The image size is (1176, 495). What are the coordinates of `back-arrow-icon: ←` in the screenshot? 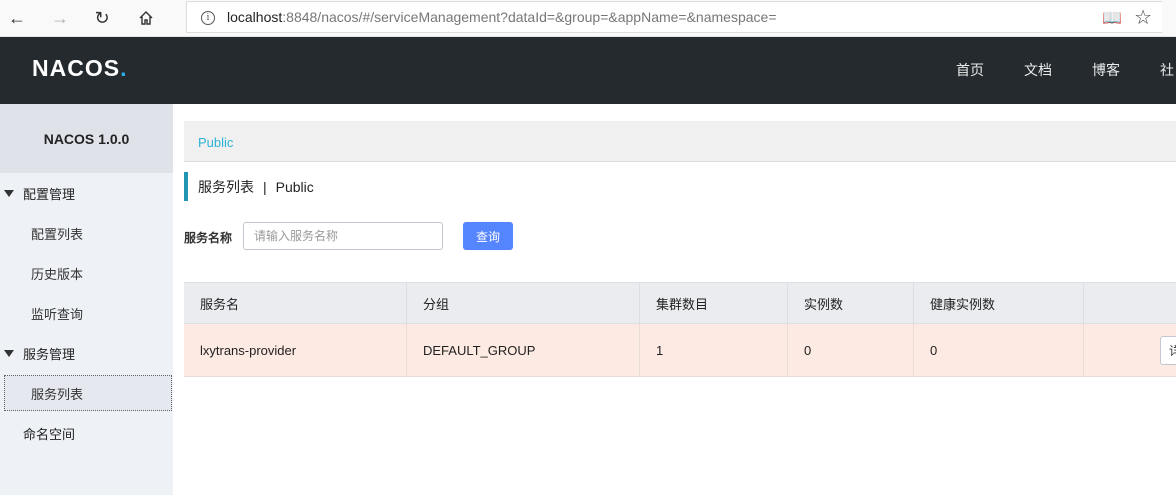 It's located at (17, 18).